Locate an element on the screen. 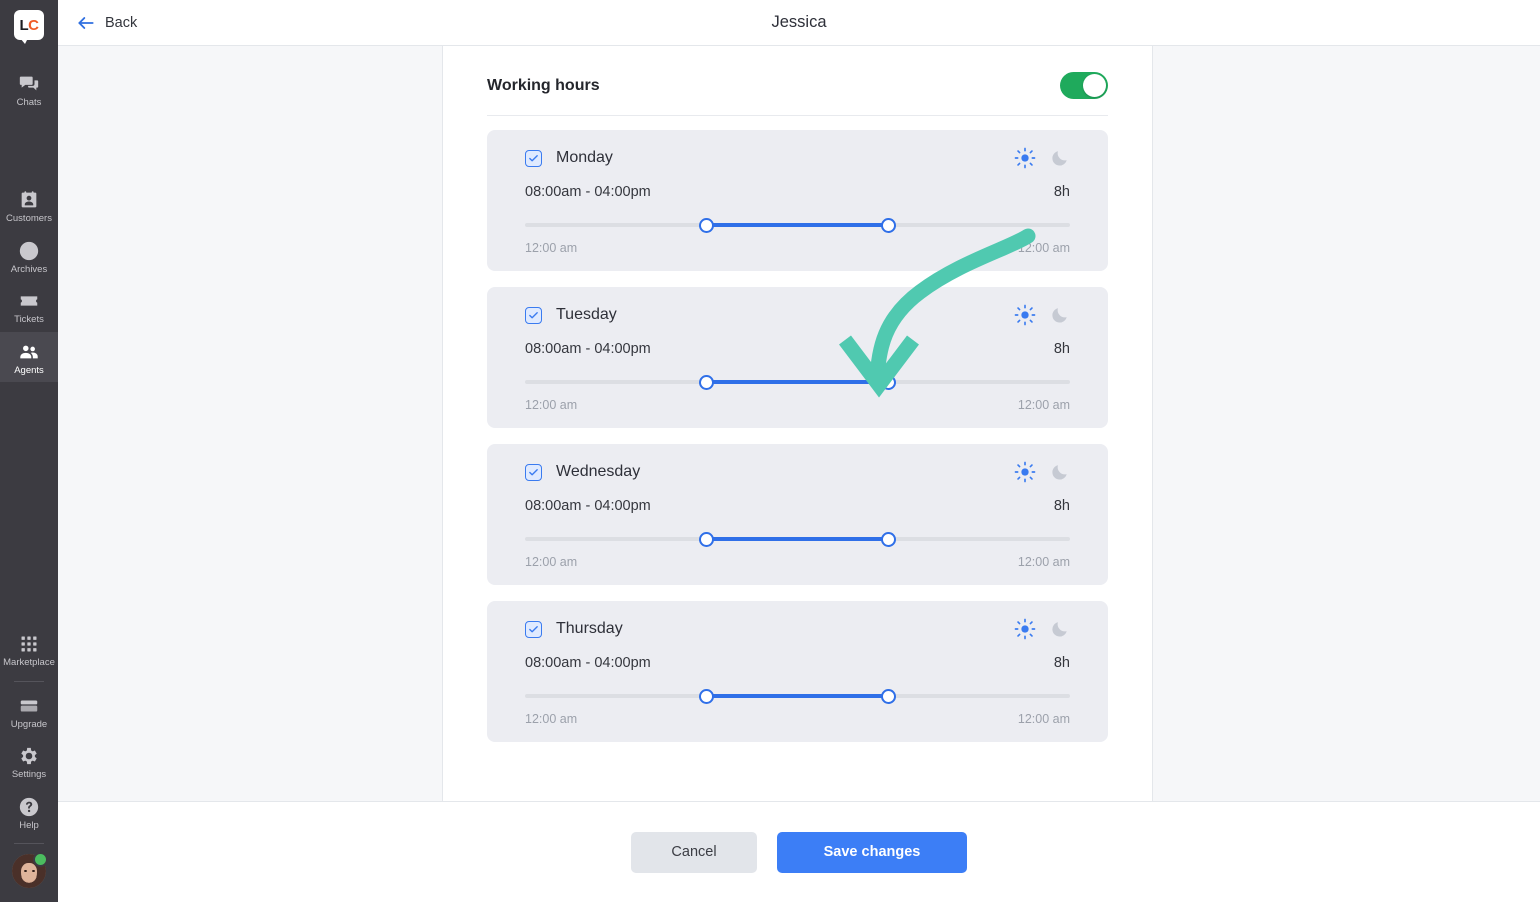  livechat-logo: LC is located at coordinates (29, 27).